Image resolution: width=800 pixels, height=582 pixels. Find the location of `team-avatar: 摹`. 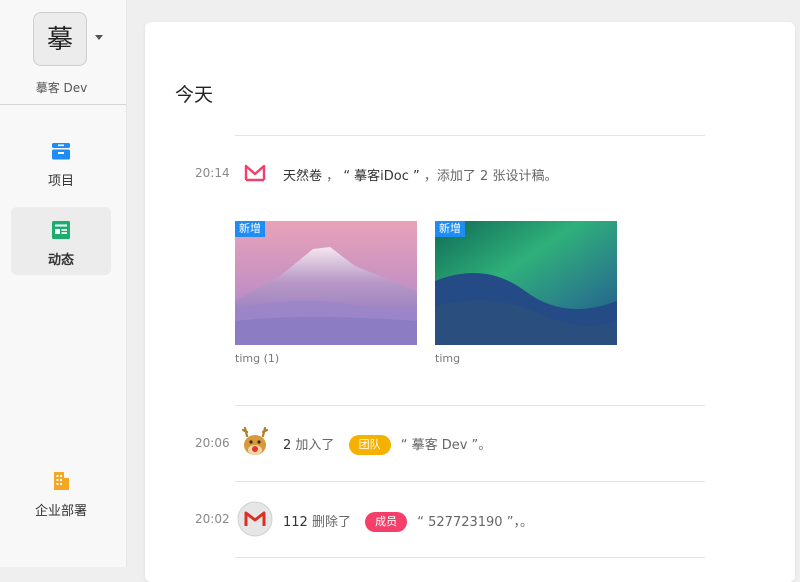

team-avatar: 摹 is located at coordinates (60, 39).